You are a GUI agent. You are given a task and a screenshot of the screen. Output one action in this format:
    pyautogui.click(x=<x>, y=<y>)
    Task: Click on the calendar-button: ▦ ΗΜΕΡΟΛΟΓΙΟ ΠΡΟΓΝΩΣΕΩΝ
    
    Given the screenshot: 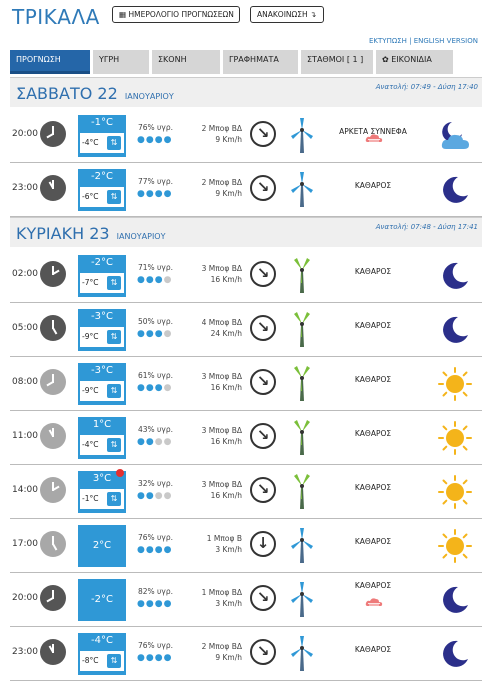 What is the action you would take?
    pyautogui.click(x=176, y=14)
    